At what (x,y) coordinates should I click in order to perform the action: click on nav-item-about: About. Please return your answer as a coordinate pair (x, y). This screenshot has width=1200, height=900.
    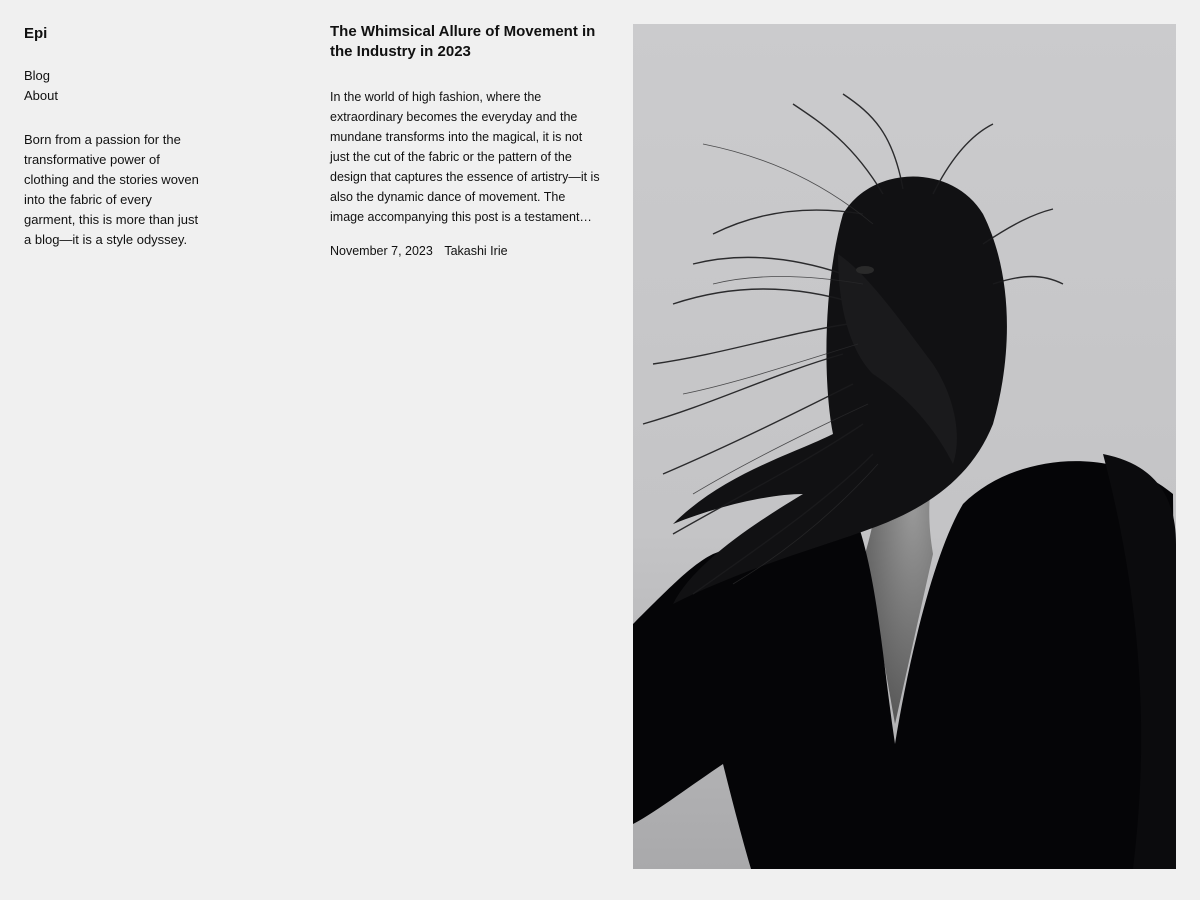
    Looking at the image, I should click on (119, 96).